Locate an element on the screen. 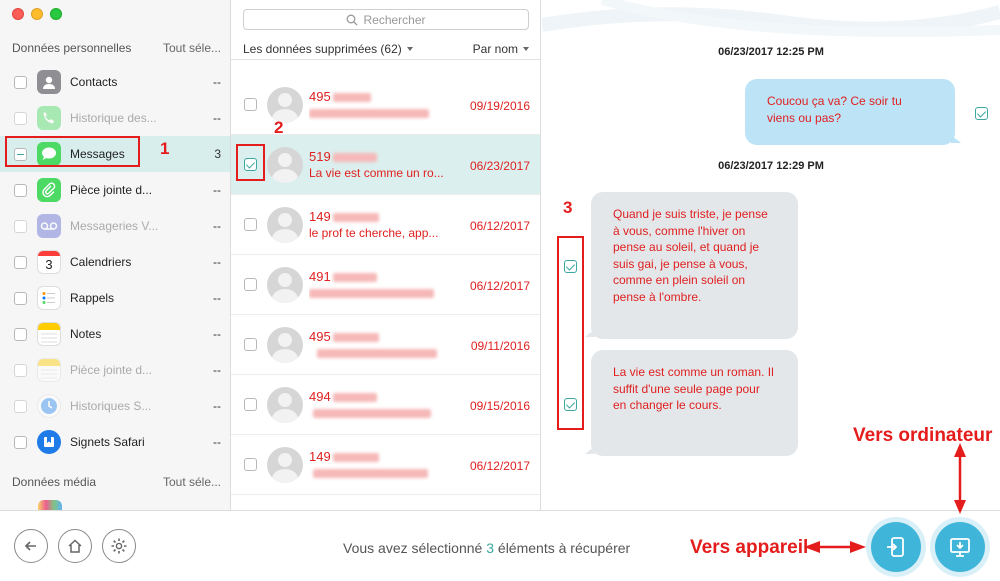  table-row: 491 06/12/2017 is located at coordinates (385, 285).